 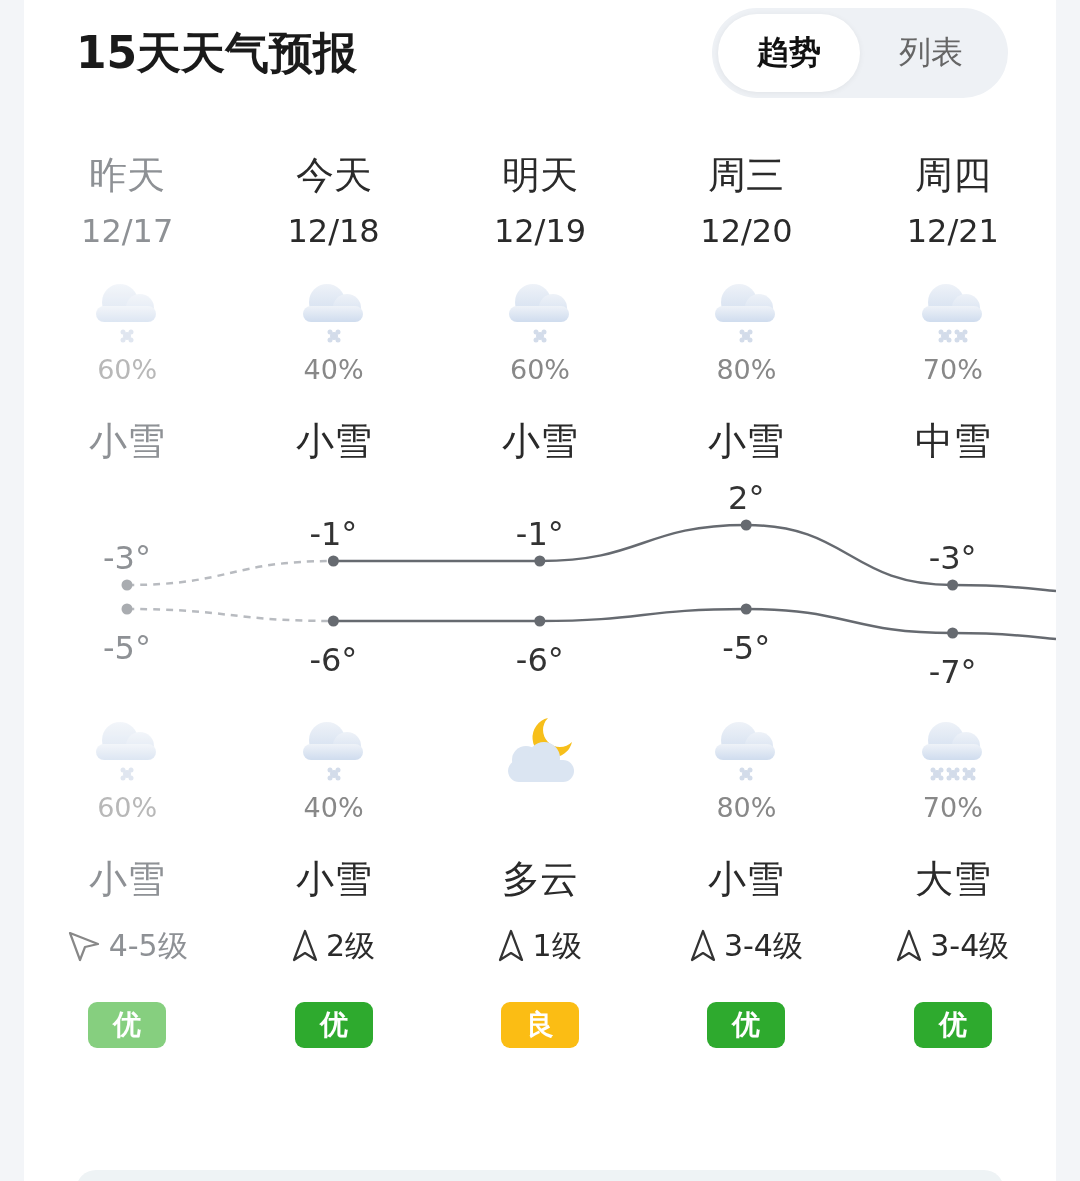 I want to click on view-tab: 趋势, so click(x=789, y=53).